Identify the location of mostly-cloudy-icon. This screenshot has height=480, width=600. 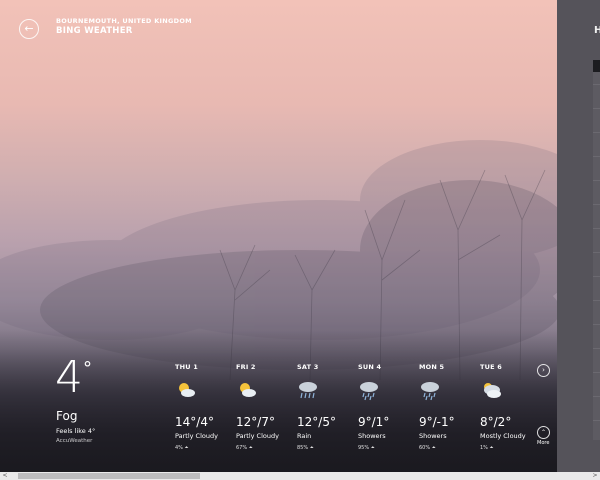
(492, 390).